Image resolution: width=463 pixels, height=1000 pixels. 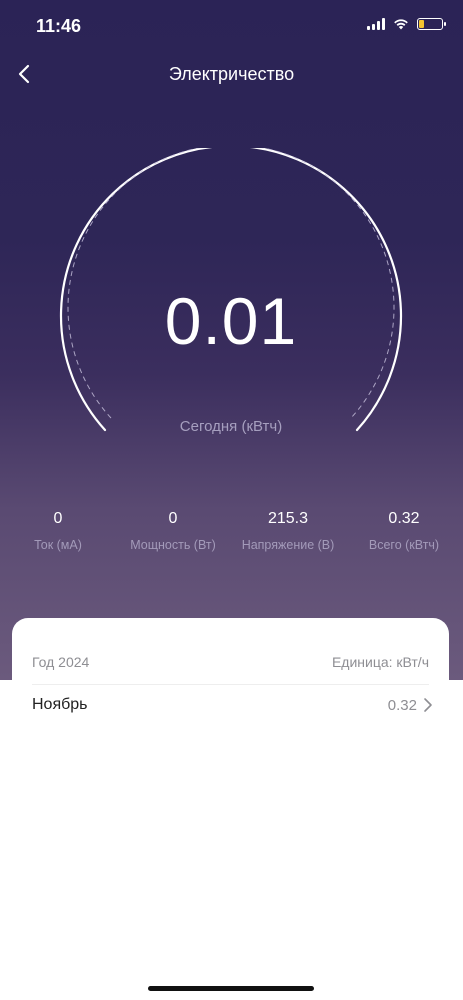 What do you see at coordinates (59, 26) in the screenshot?
I see `status-time: 11:46` at bounding box center [59, 26].